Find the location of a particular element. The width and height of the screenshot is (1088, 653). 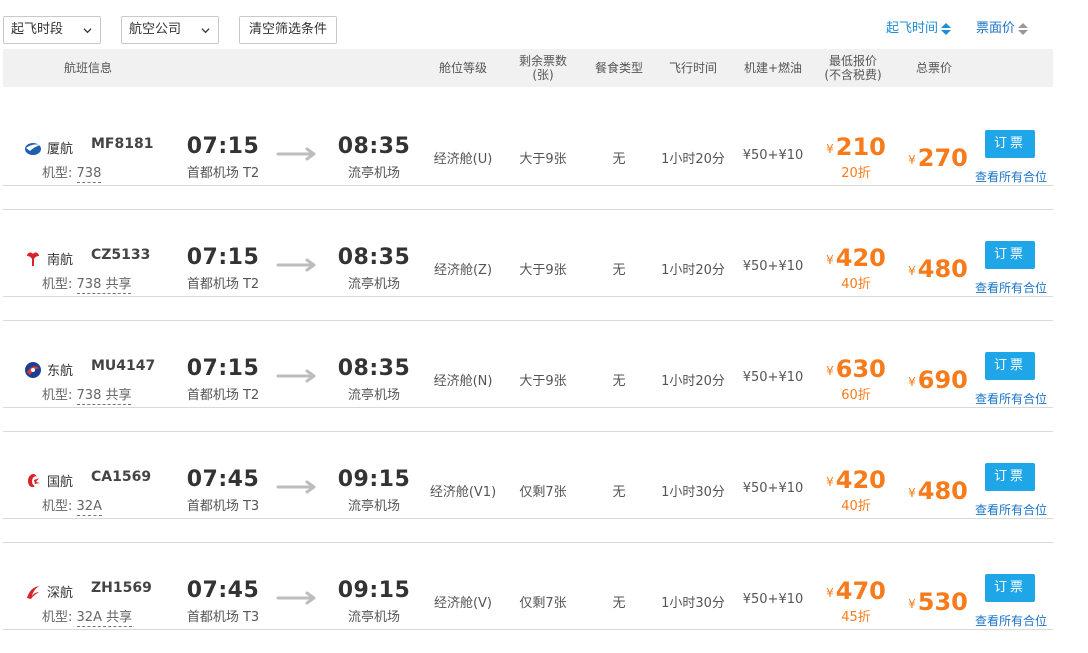

filter-bar: 起飞时段 航空公司 清空筛选条件 起飞时间 票面价 is located at coordinates (544, 24).